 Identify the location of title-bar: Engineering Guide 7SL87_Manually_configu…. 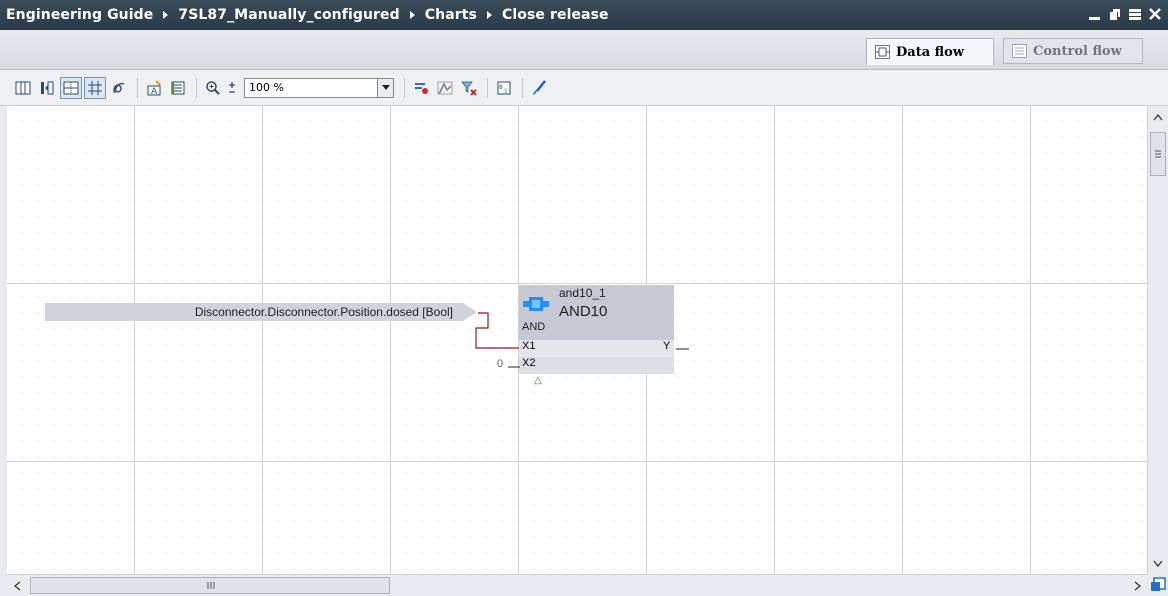
(584, 15).